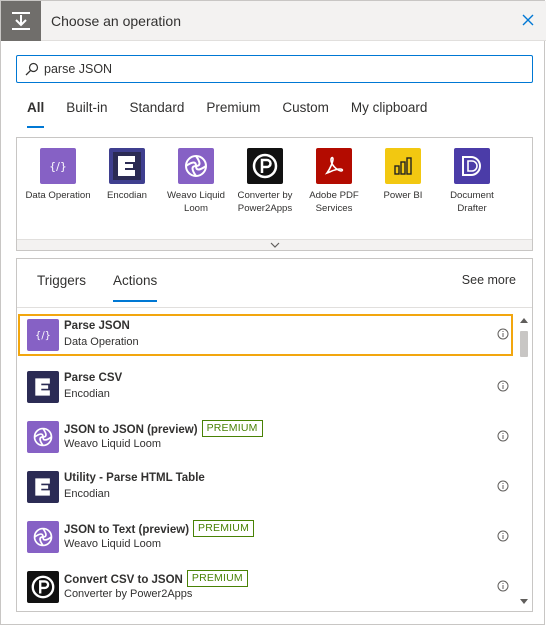 The image size is (547, 627). I want to click on tab-actions: Actions, so click(135, 287).